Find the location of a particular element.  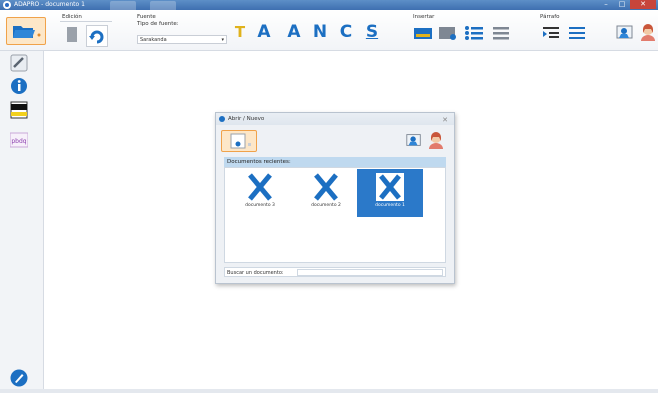

italic-button: C is located at coordinates (346, 32).